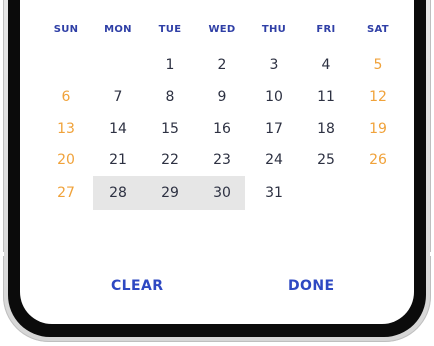  Describe the element at coordinates (274, 29) in the screenshot. I see `weekday-thu: THU` at that location.